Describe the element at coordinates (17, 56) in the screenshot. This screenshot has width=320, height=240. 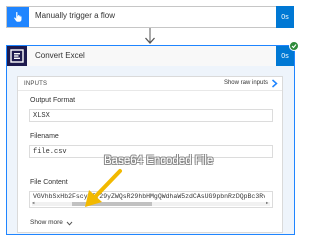
I see `encodian-logo-icon` at that location.